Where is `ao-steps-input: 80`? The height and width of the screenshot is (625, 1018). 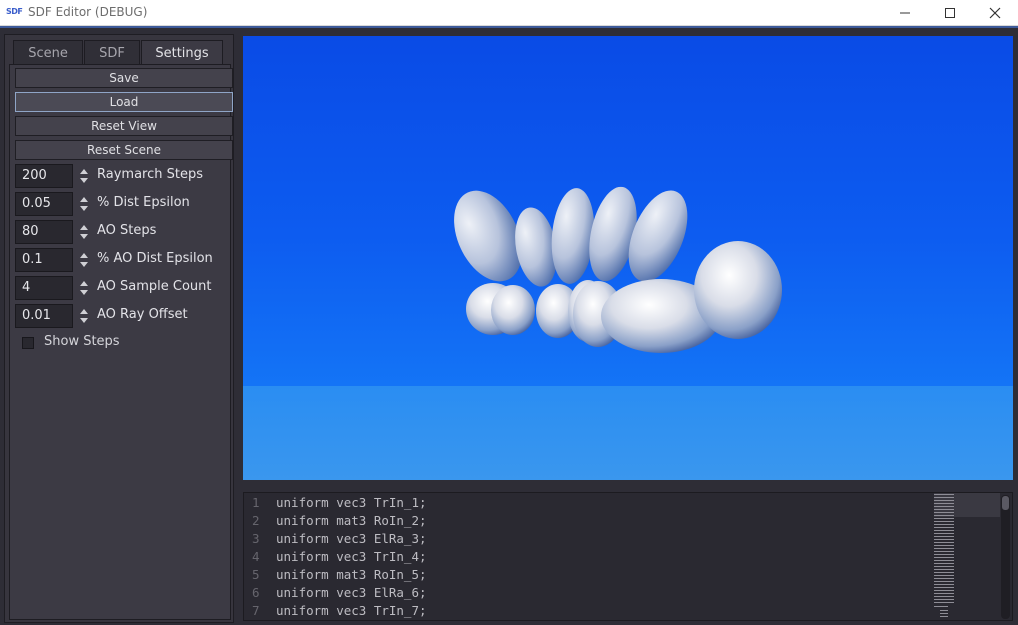 ao-steps-input: 80 is located at coordinates (44, 232).